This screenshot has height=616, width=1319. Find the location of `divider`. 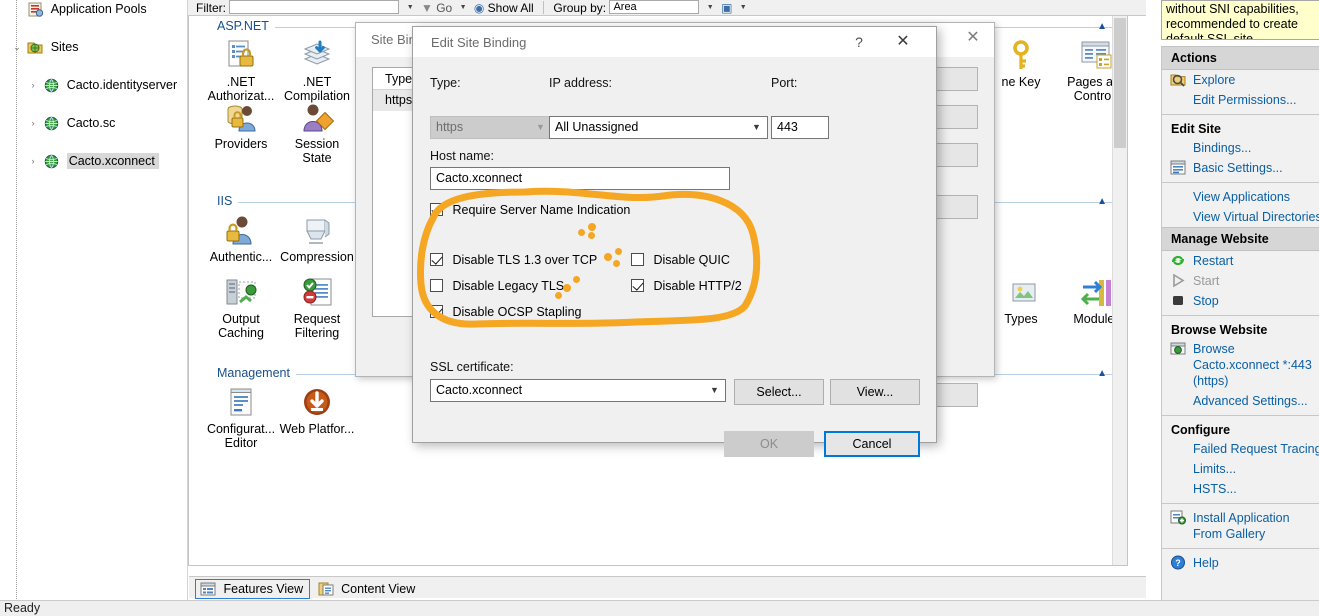

divider is located at coordinates (1240, 415).